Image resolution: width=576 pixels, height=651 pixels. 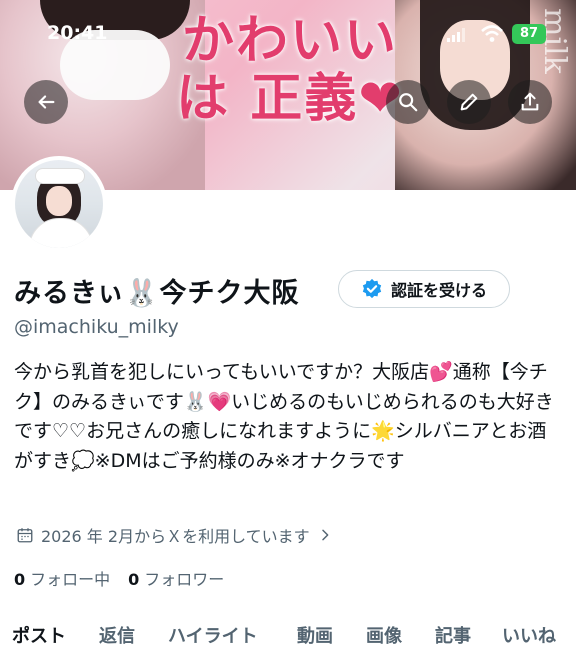 I want to click on get-verified-button: 認証を受ける, so click(x=424, y=289).